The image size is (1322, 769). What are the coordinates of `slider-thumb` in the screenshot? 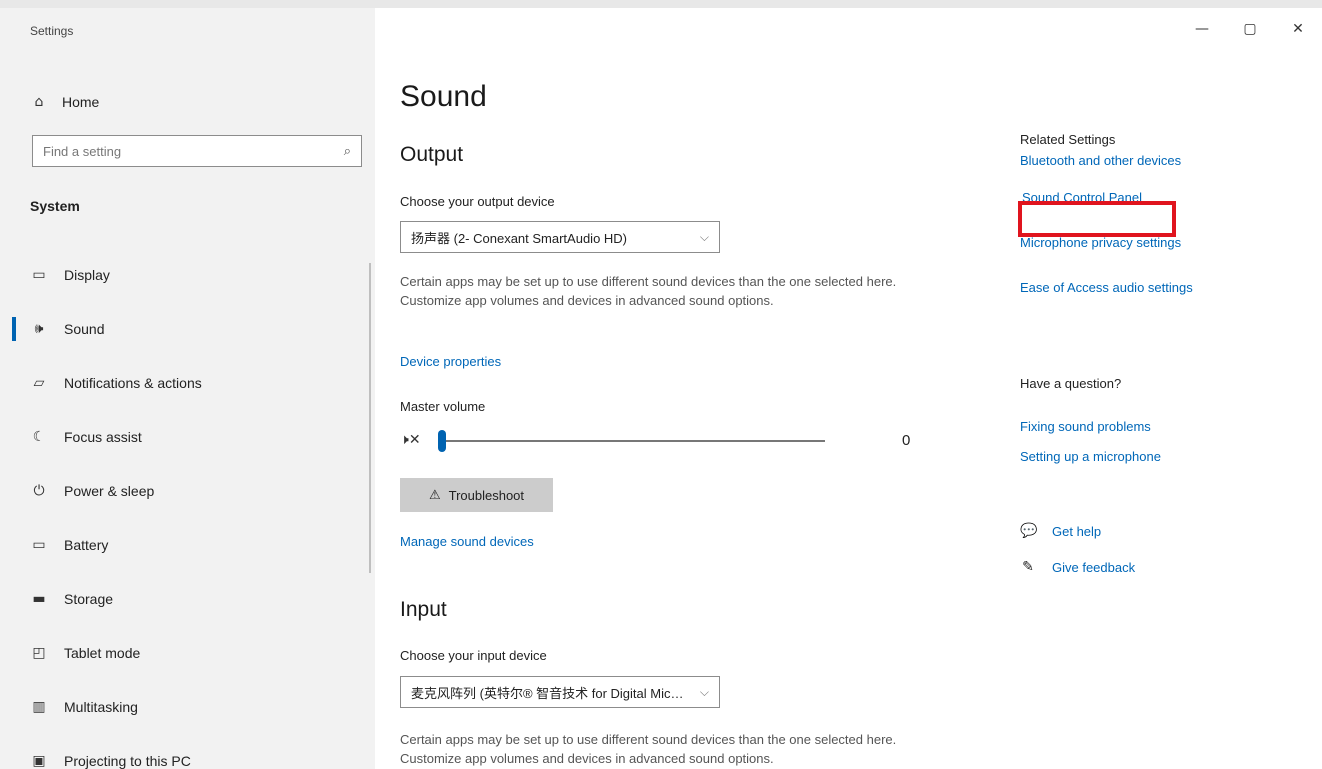 It's located at (442, 441).